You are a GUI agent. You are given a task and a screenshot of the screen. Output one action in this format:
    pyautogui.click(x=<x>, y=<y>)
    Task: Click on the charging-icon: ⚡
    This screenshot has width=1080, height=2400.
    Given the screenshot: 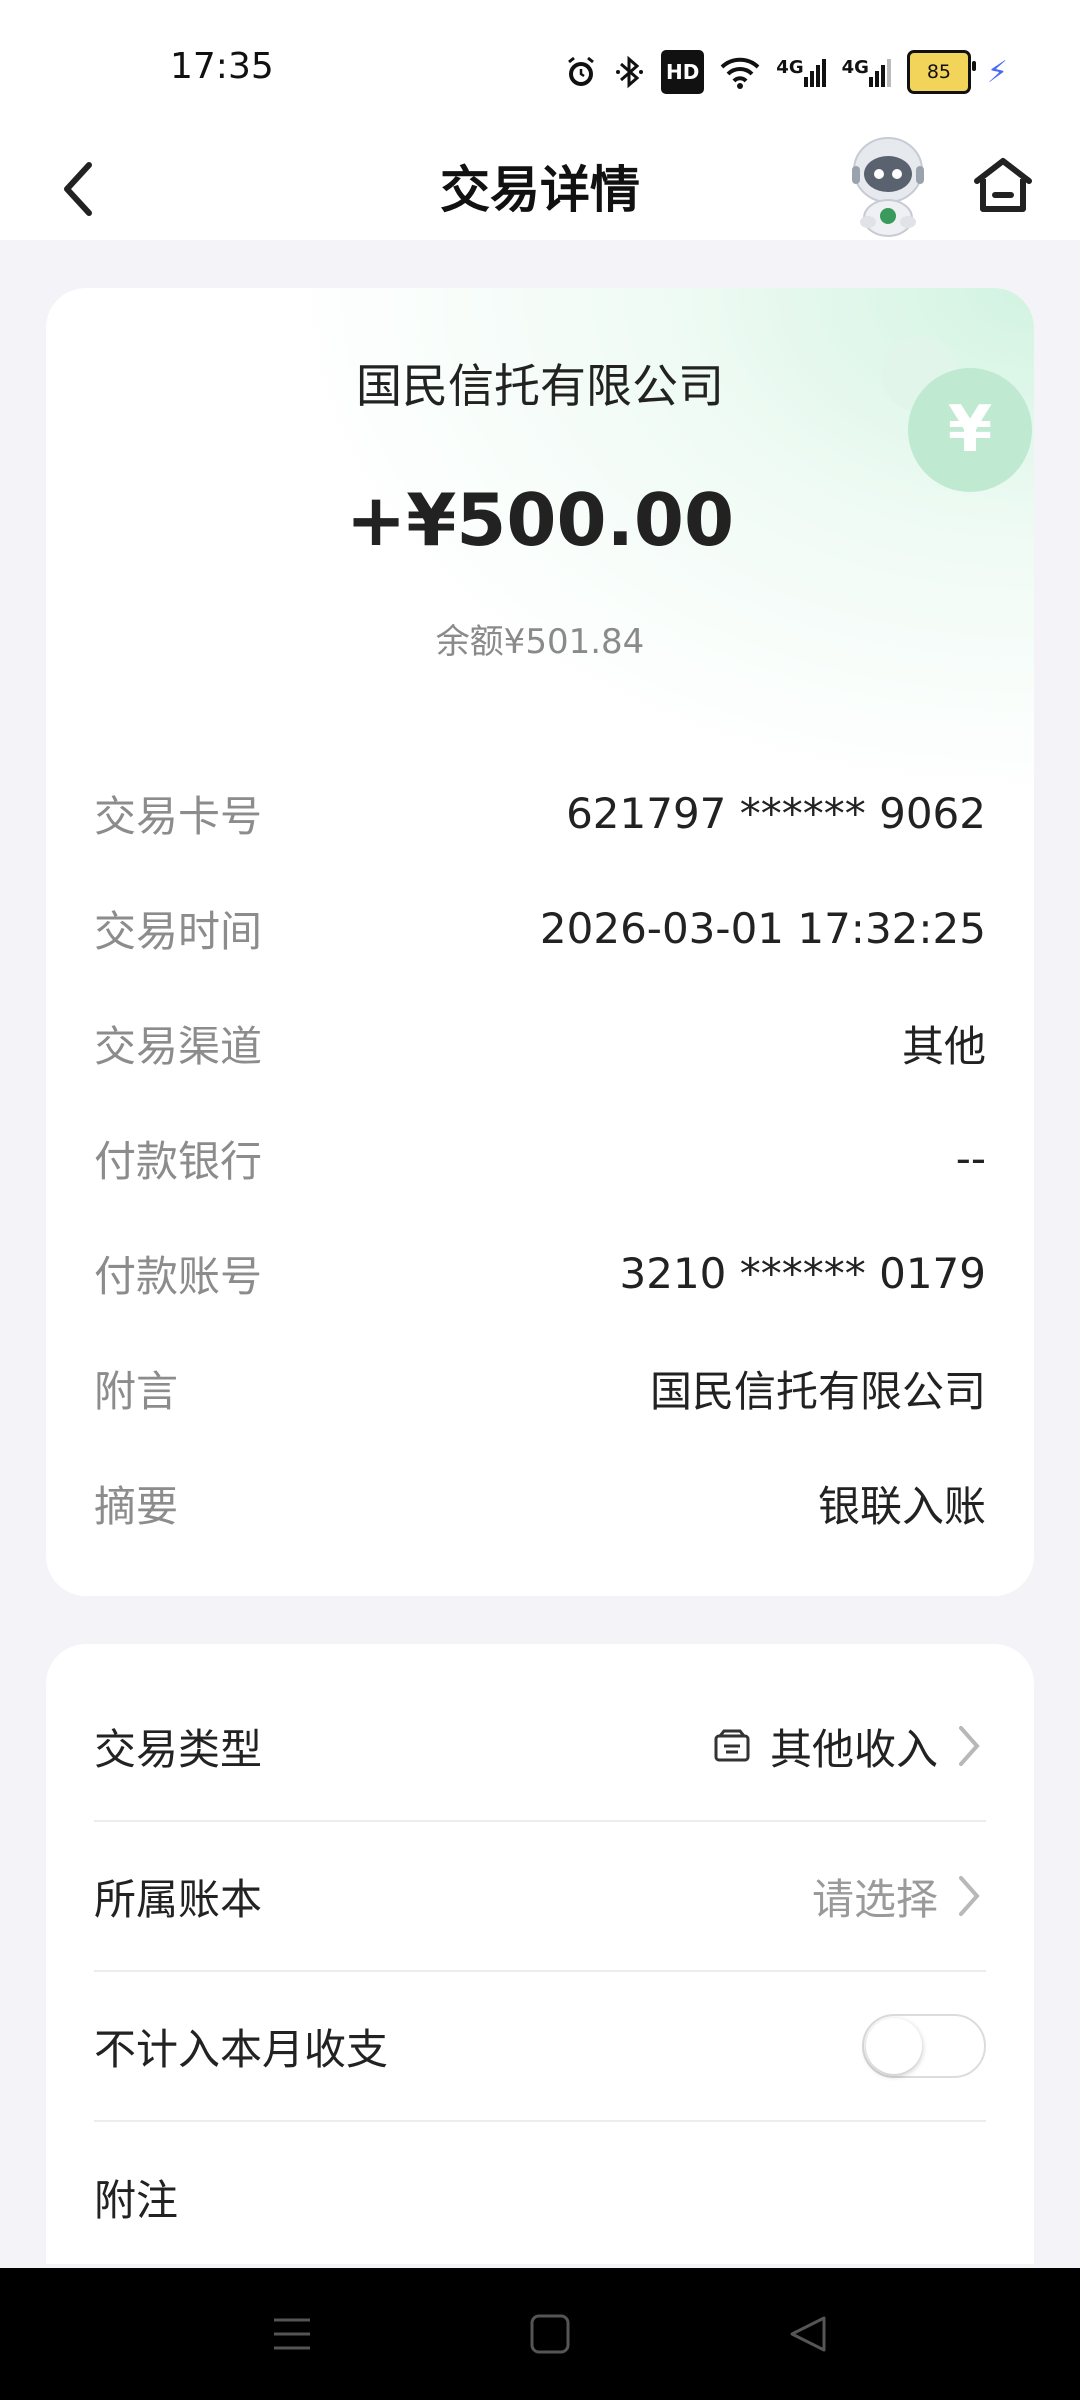 What is the action you would take?
    pyautogui.click(x=997, y=72)
    